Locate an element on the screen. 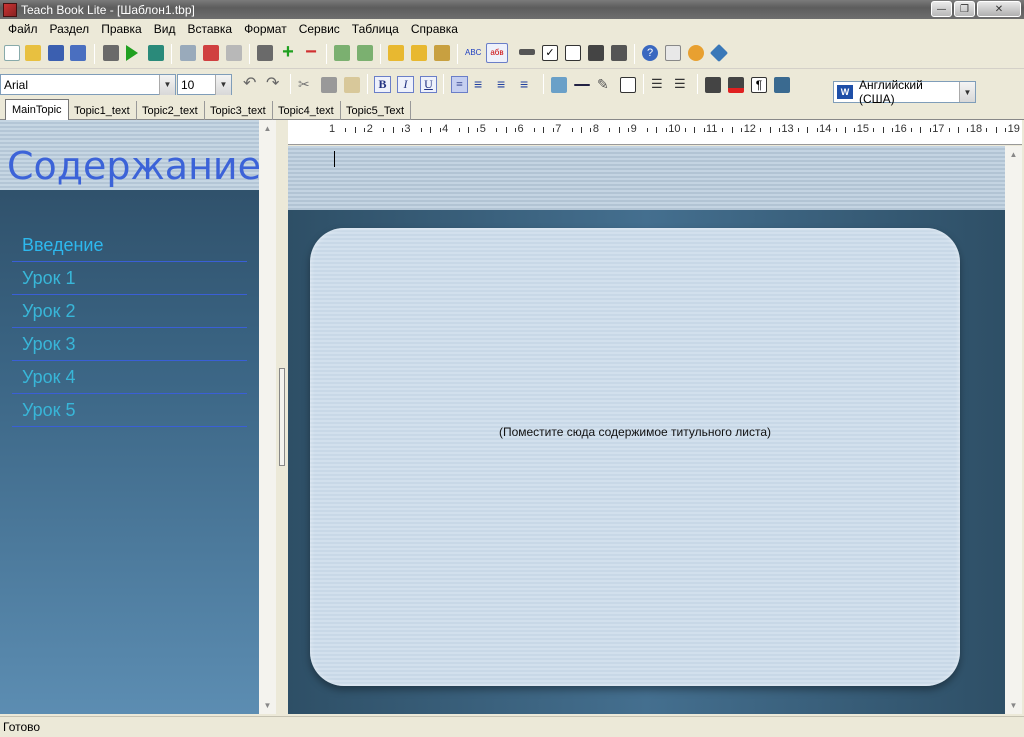 Image resolution: width=1024 pixels, height=737 pixels. remove-topic-icon: − is located at coordinates (311, 52).